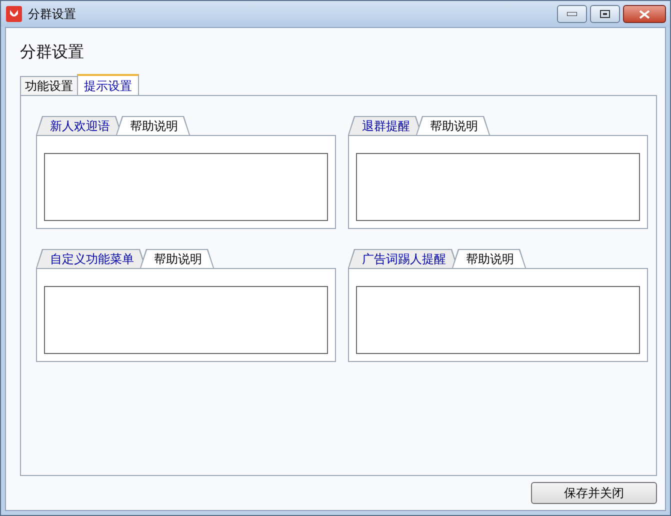  I want to click on close-button, so click(644, 14).